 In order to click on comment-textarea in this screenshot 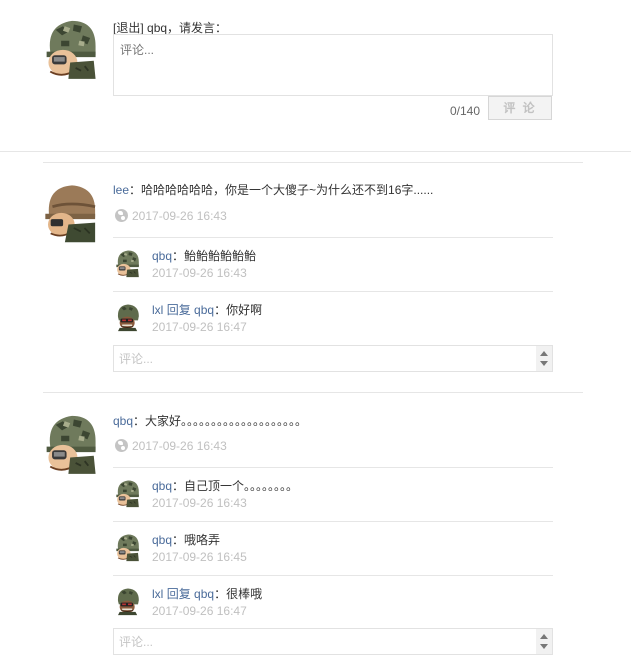, I will do `click(333, 65)`.